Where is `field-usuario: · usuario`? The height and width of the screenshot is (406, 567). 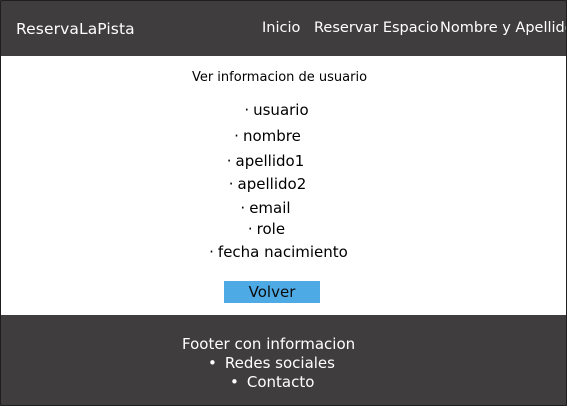
field-usuario: · usuario is located at coordinates (278, 110).